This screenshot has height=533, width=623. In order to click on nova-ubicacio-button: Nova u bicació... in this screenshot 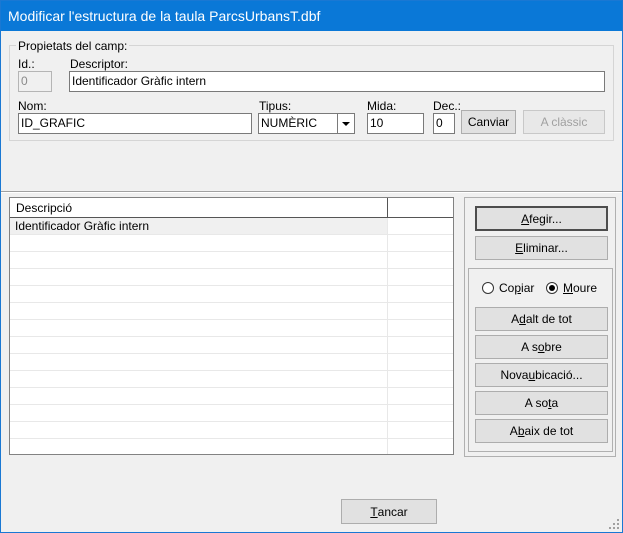, I will do `click(541, 375)`.